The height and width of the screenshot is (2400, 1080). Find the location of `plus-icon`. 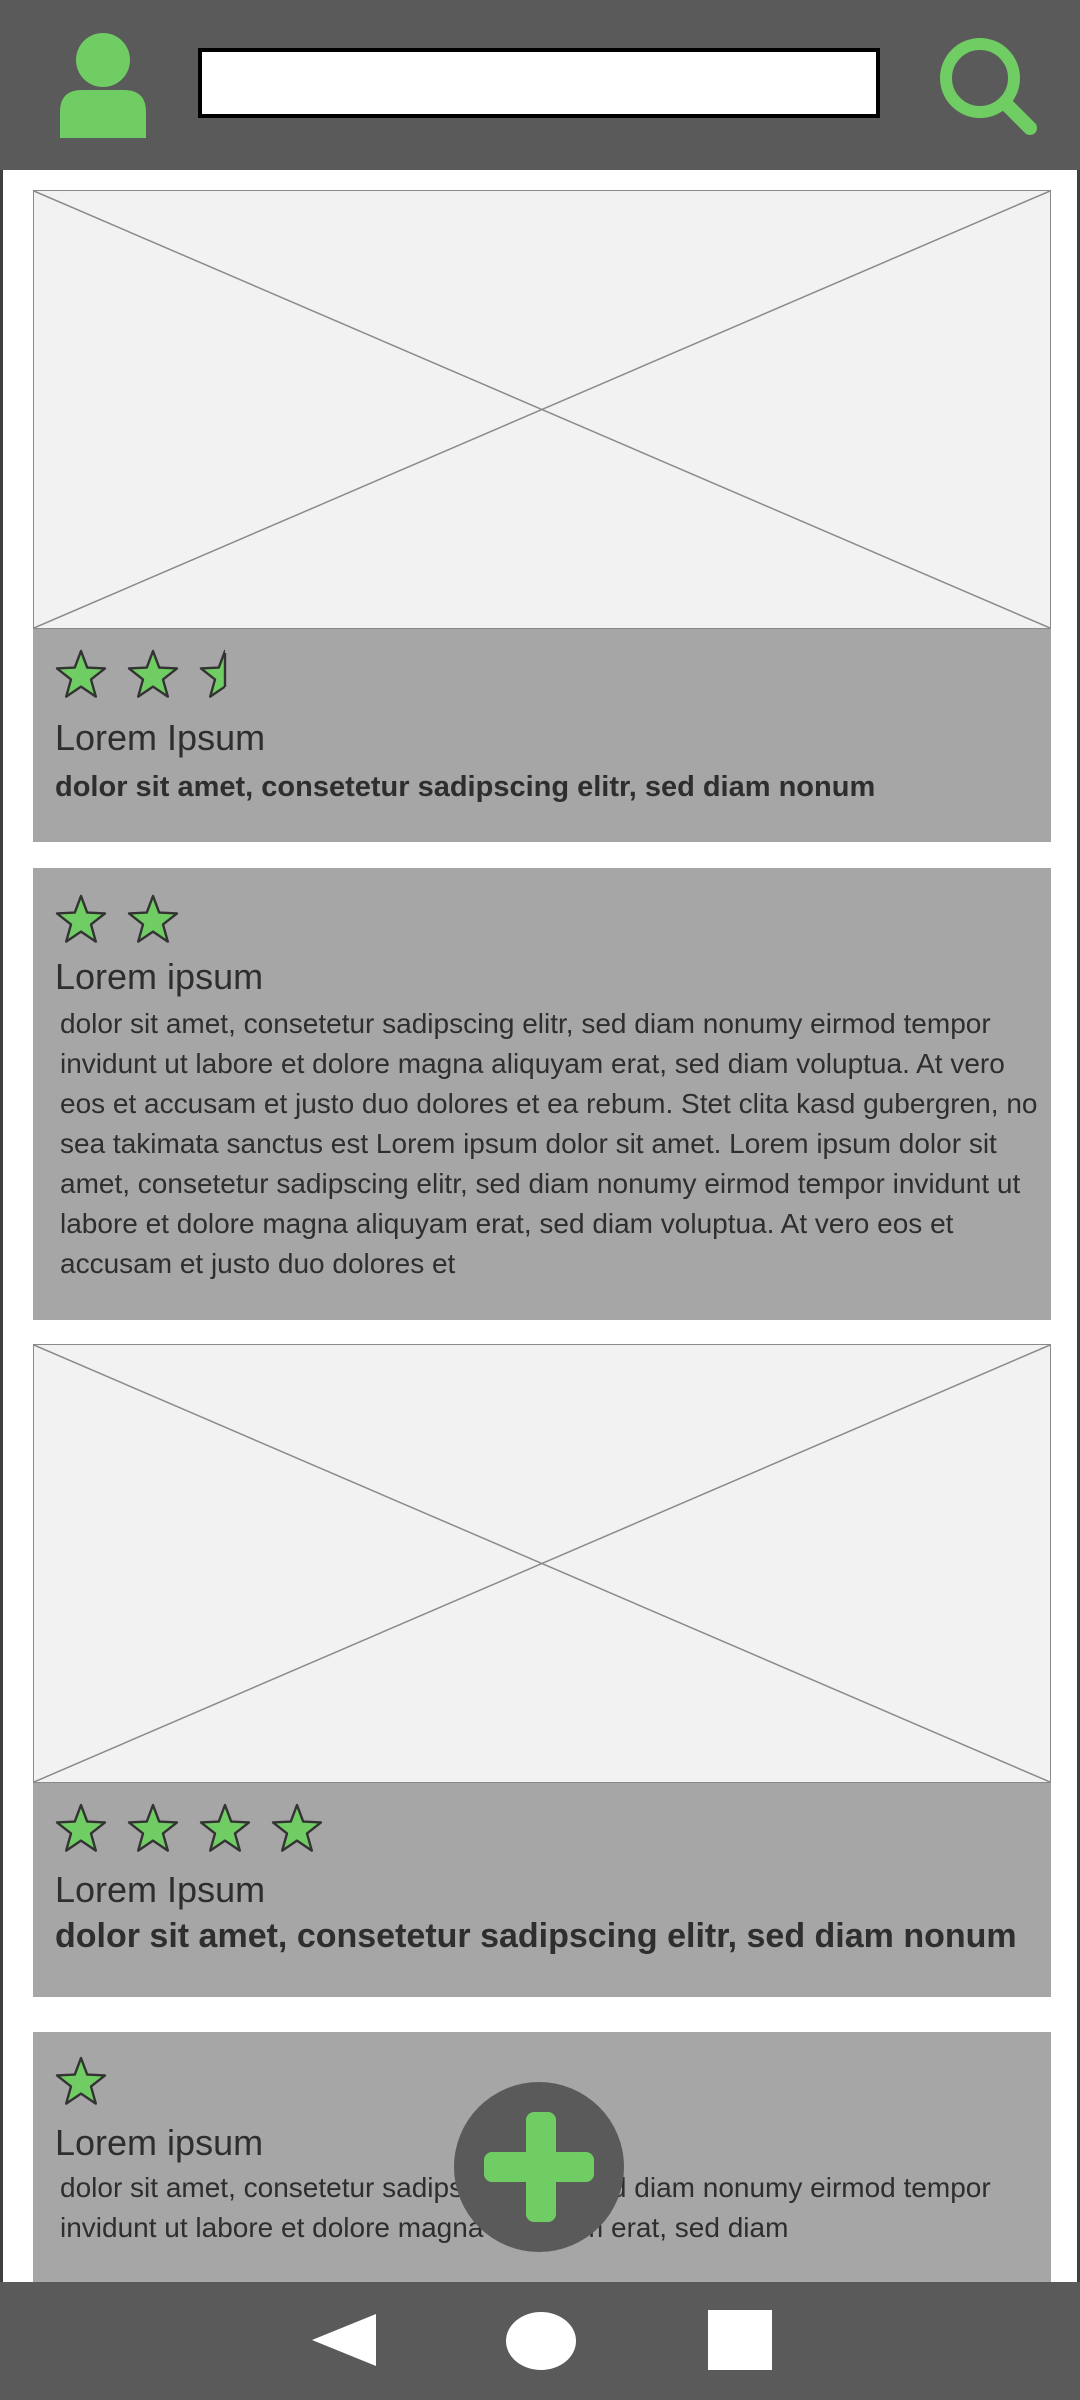

plus-icon is located at coordinates (539, 2167).